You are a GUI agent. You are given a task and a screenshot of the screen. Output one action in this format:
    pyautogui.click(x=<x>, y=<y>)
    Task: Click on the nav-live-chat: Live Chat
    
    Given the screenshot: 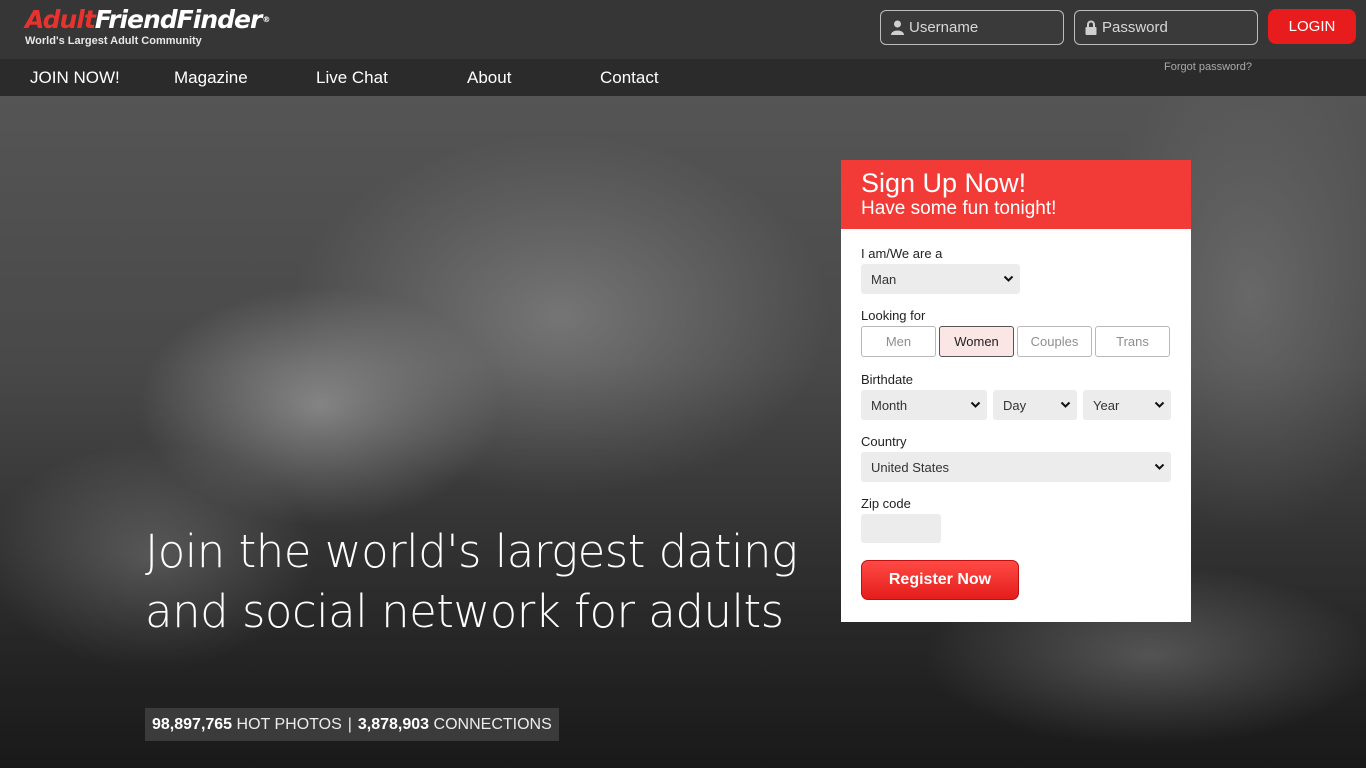 What is the action you would take?
    pyautogui.click(x=352, y=77)
    